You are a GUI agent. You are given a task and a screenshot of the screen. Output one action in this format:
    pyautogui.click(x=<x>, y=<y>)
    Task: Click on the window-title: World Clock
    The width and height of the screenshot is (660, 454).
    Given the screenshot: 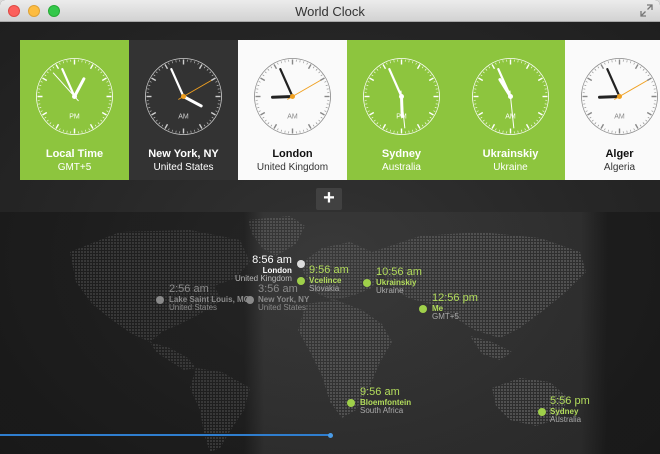 What is the action you would take?
    pyautogui.click(x=330, y=11)
    